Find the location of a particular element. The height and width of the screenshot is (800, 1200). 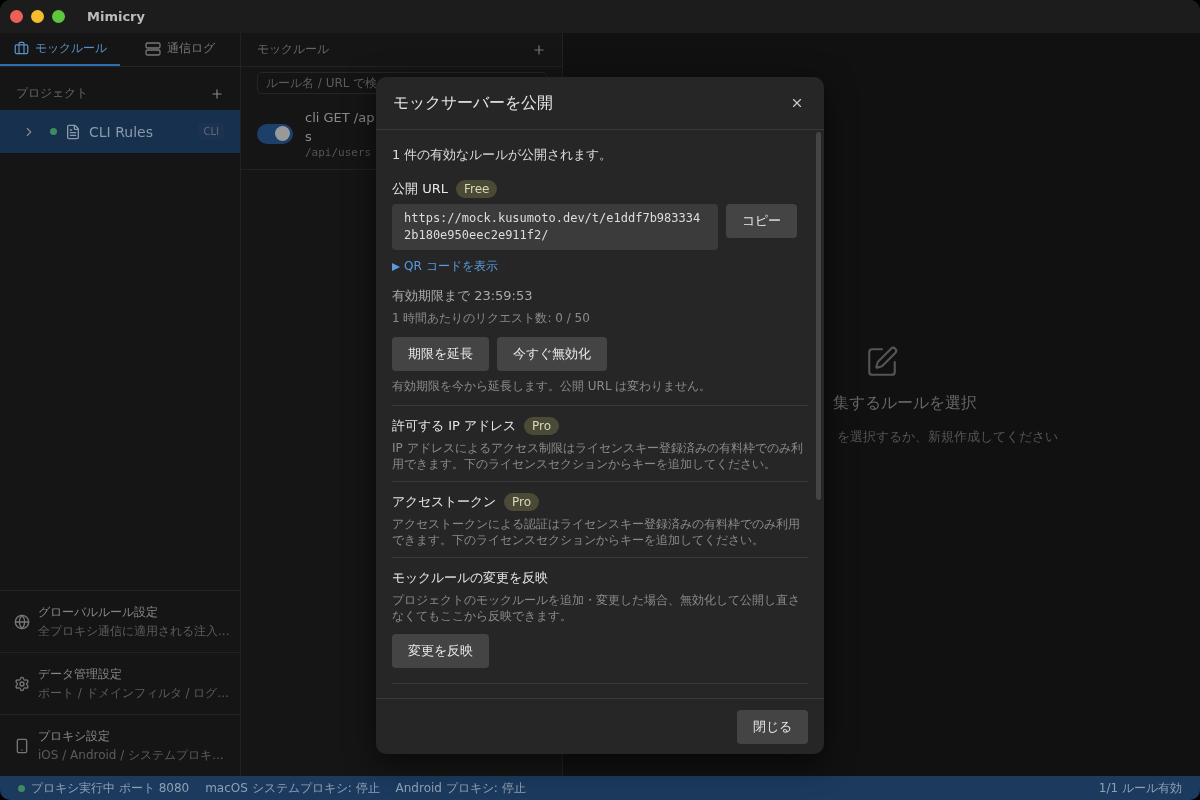

url-field: https://mock.kusumoto.dev/t/e1ddf7b9833342b180e950eec2e911f2/ is located at coordinates (555, 227).